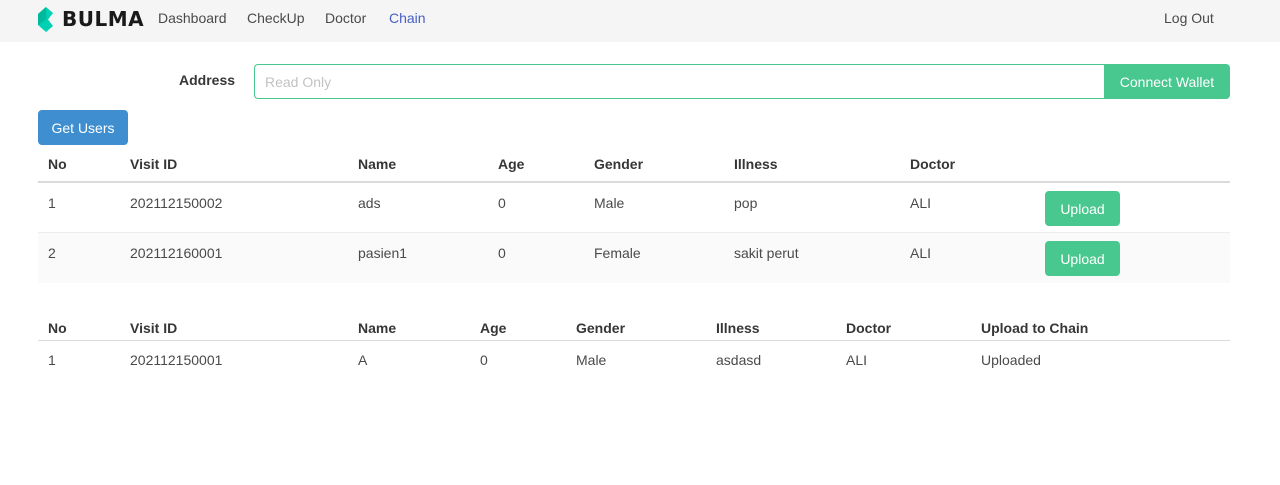  Describe the element at coordinates (363, 360) in the screenshot. I see `cell-name: A` at that location.